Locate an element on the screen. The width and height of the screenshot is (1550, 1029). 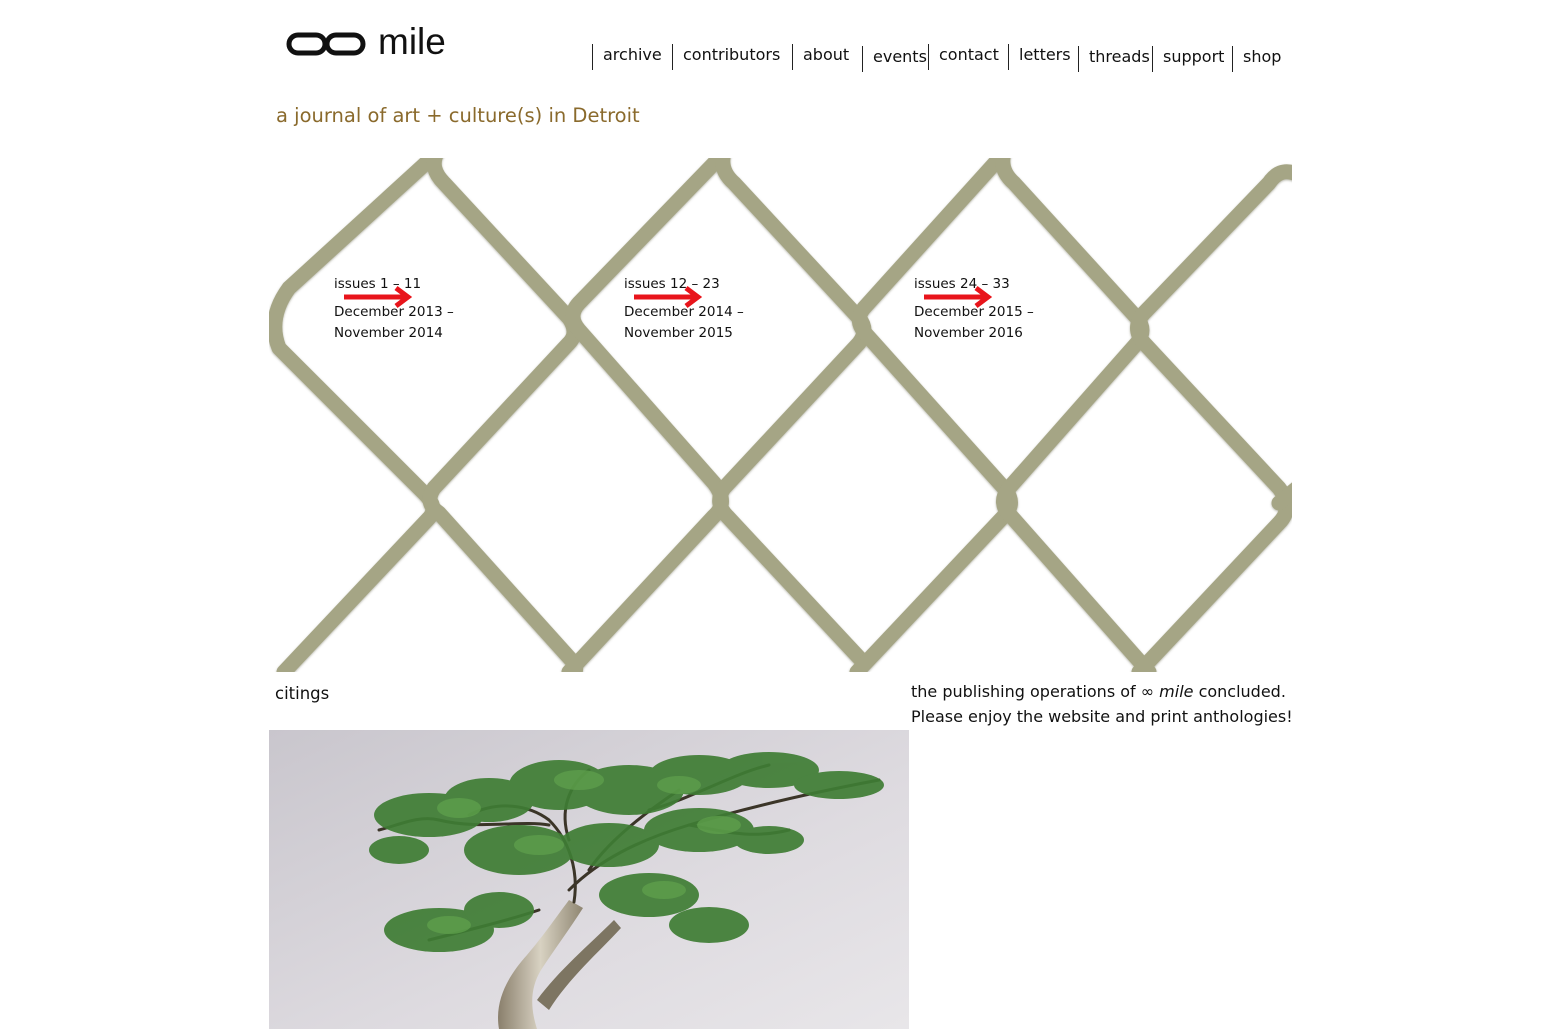
nav-about: about is located at coordinates (820, 57).